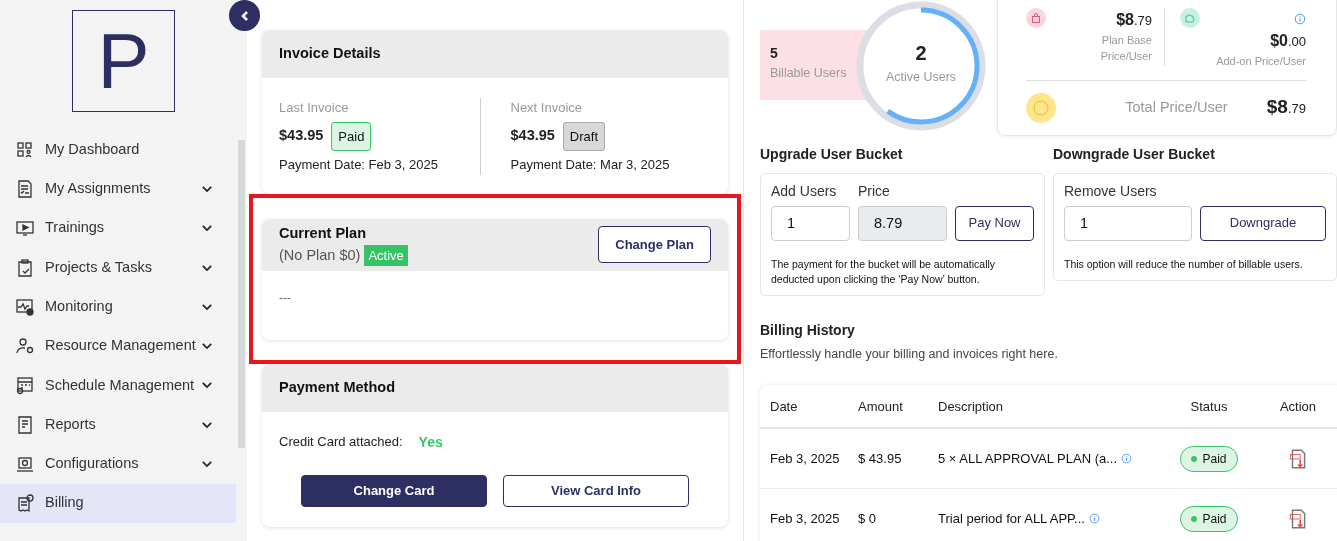  I want to click on video-play-icon, so click(25, 228).